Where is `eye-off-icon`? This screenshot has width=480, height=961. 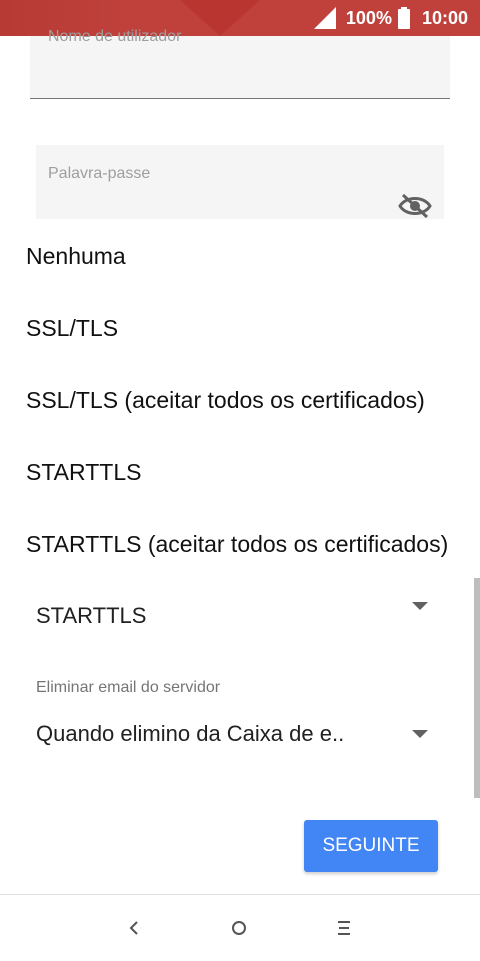
eye-off-icon is located at coordinates (415, 206).